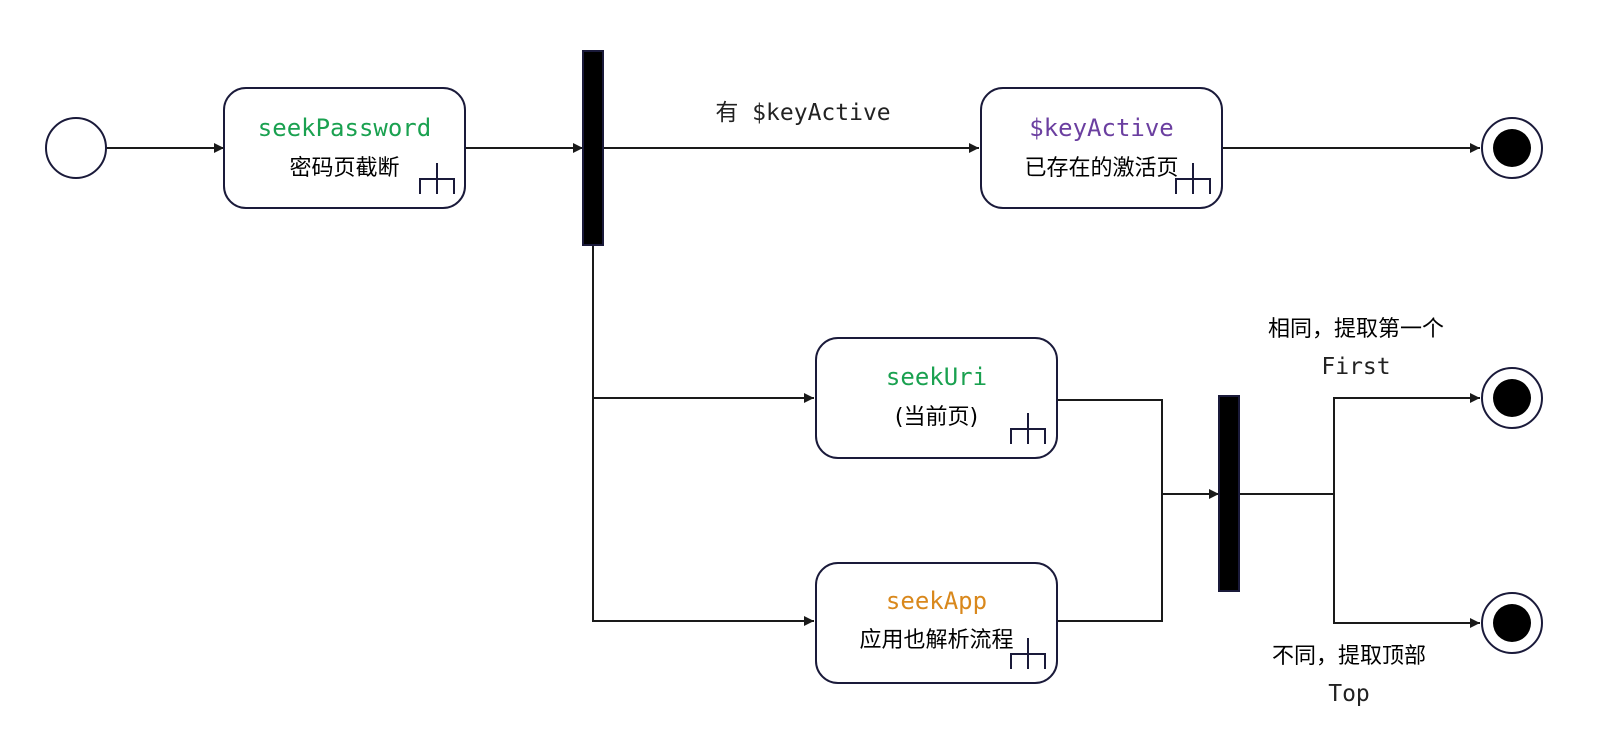 The height and width of the screenshot is (752, 1616). What do you see at coordinates (1512, 398) in the screenshot?
I see `final-node-first` at bounding box center [1512, 398].